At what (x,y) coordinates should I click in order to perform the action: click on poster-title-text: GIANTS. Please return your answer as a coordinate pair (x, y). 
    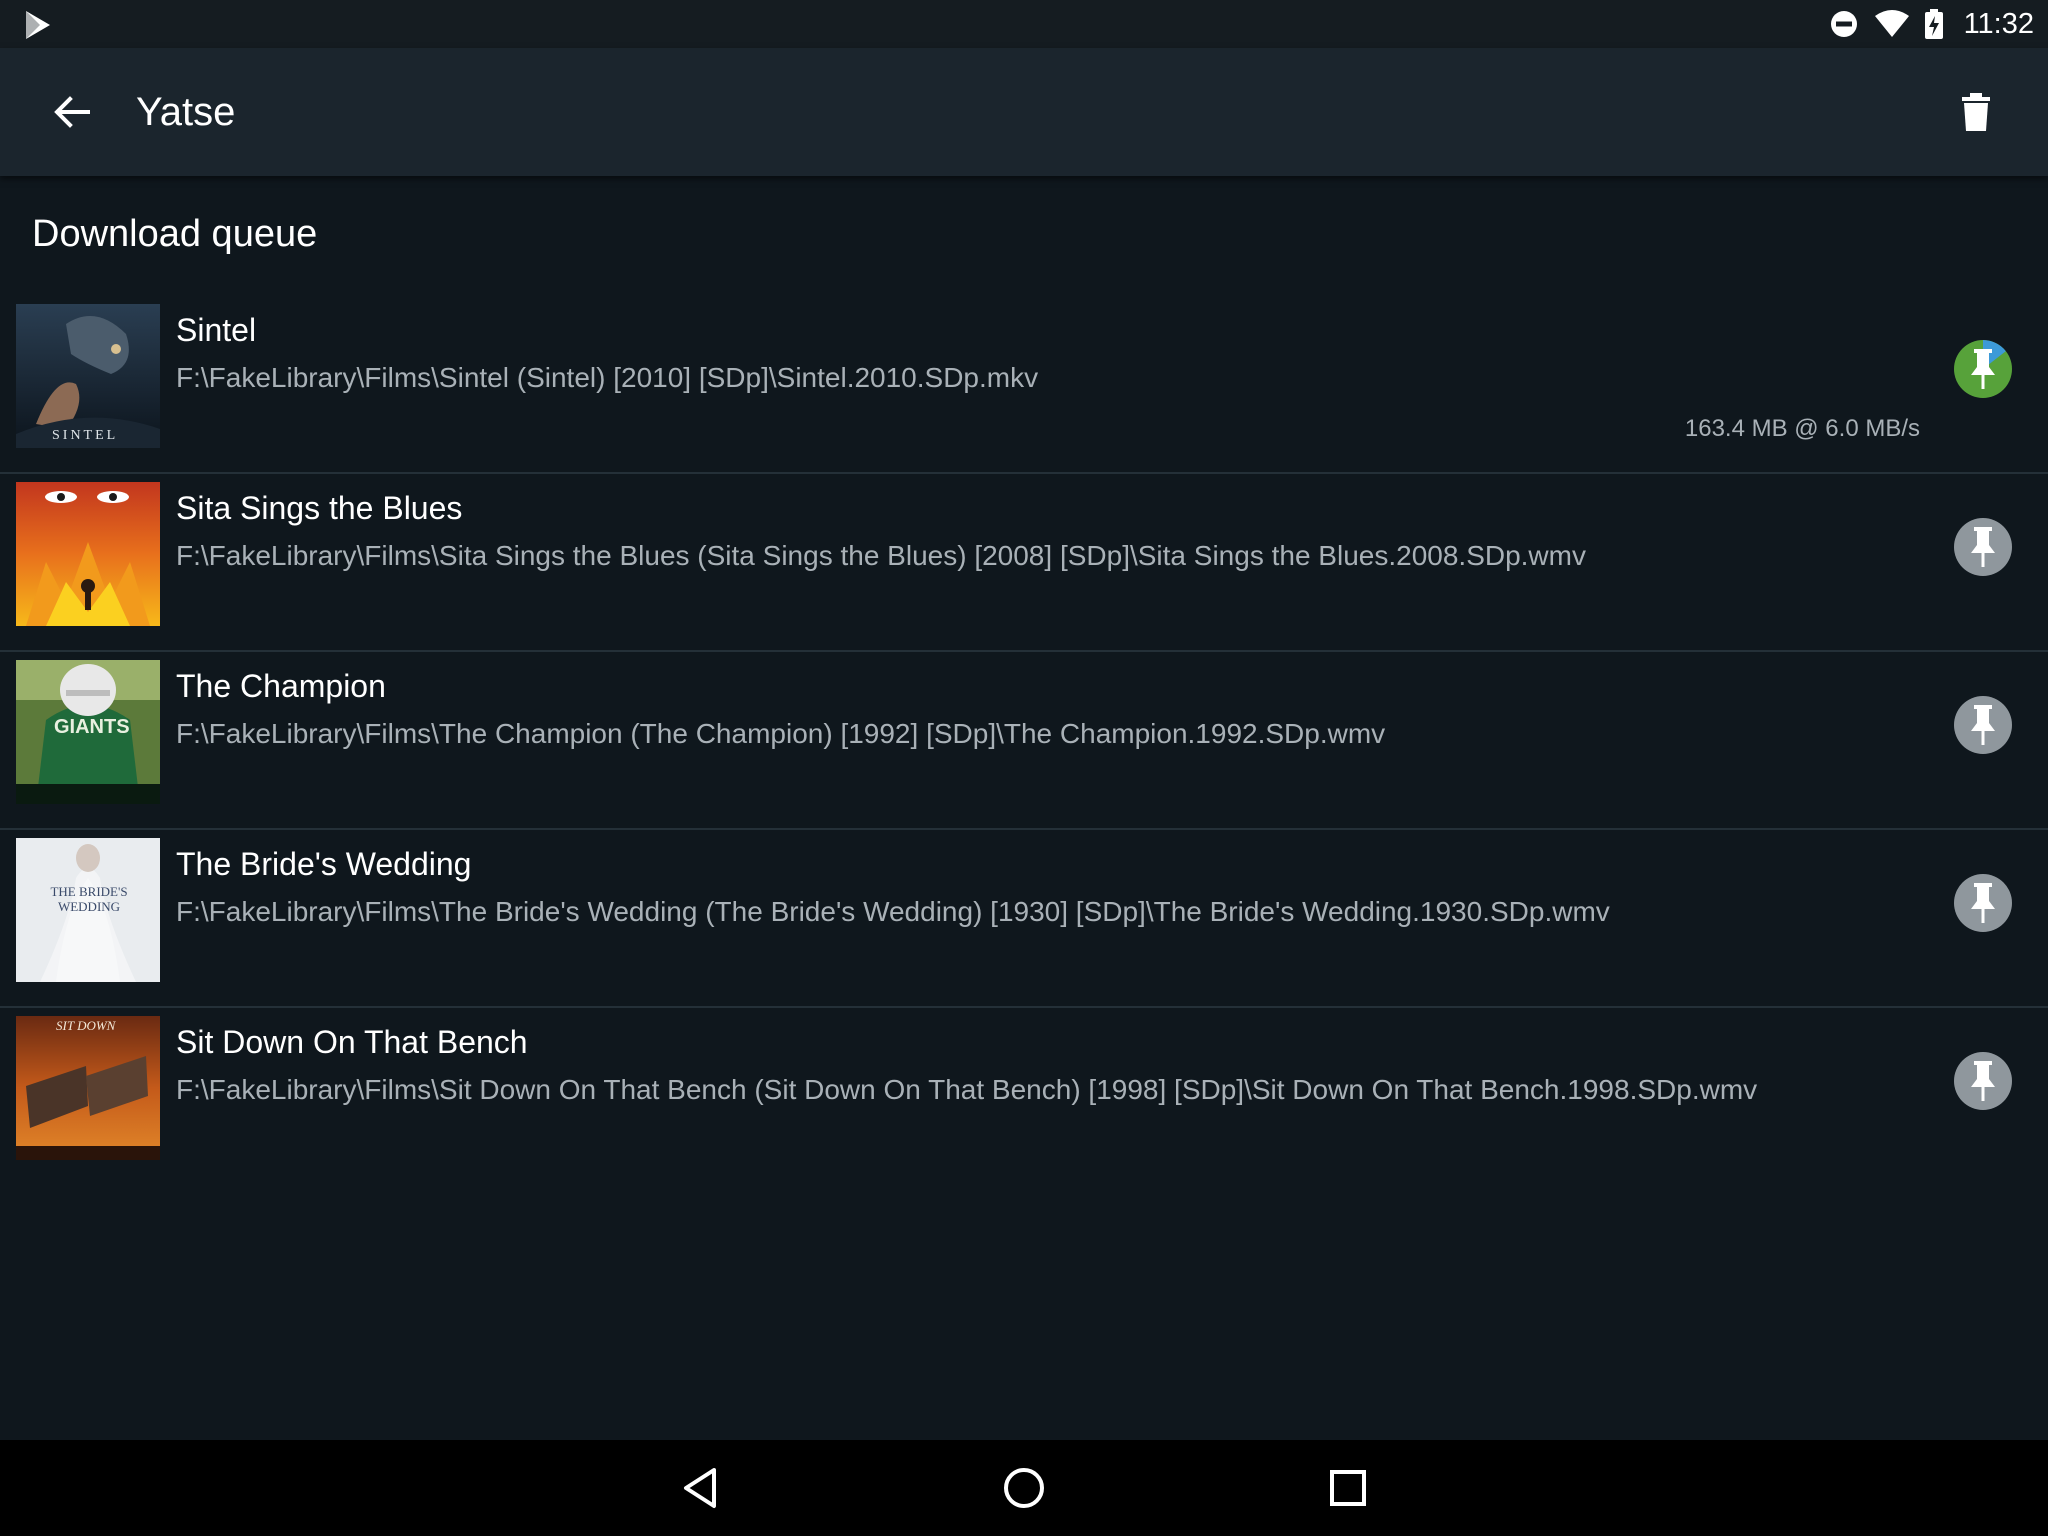
    Looking at the image, I should click on (92, 727).